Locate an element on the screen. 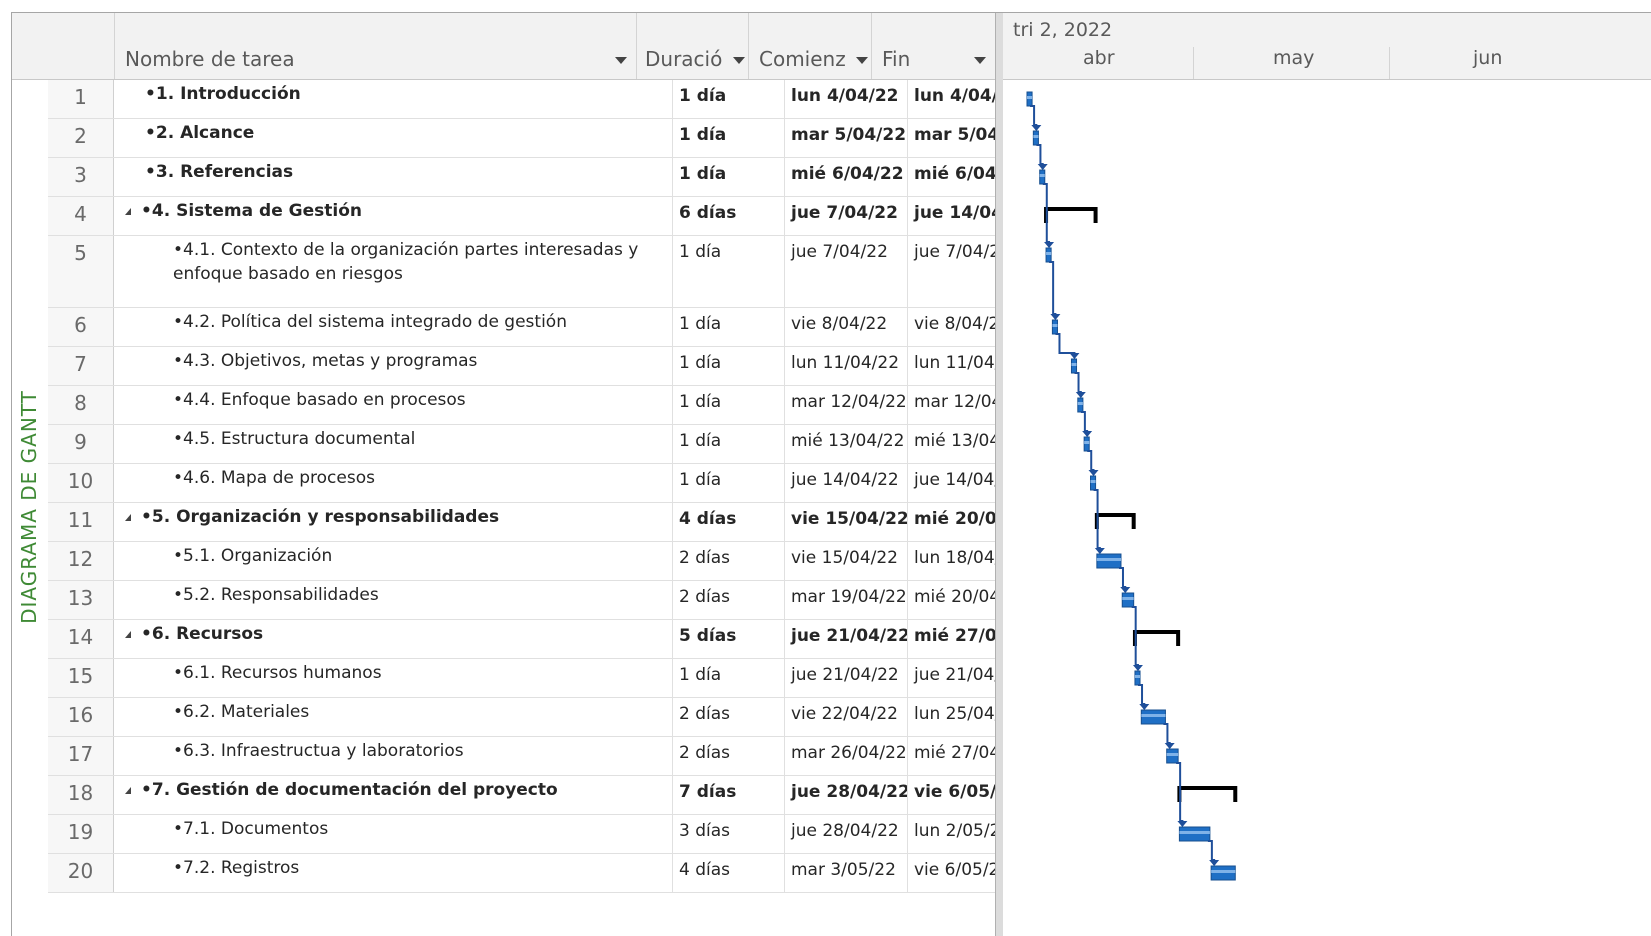 This screenshot has width=1651, height=936. row-number: 4 is located at coordinates (81, 216).